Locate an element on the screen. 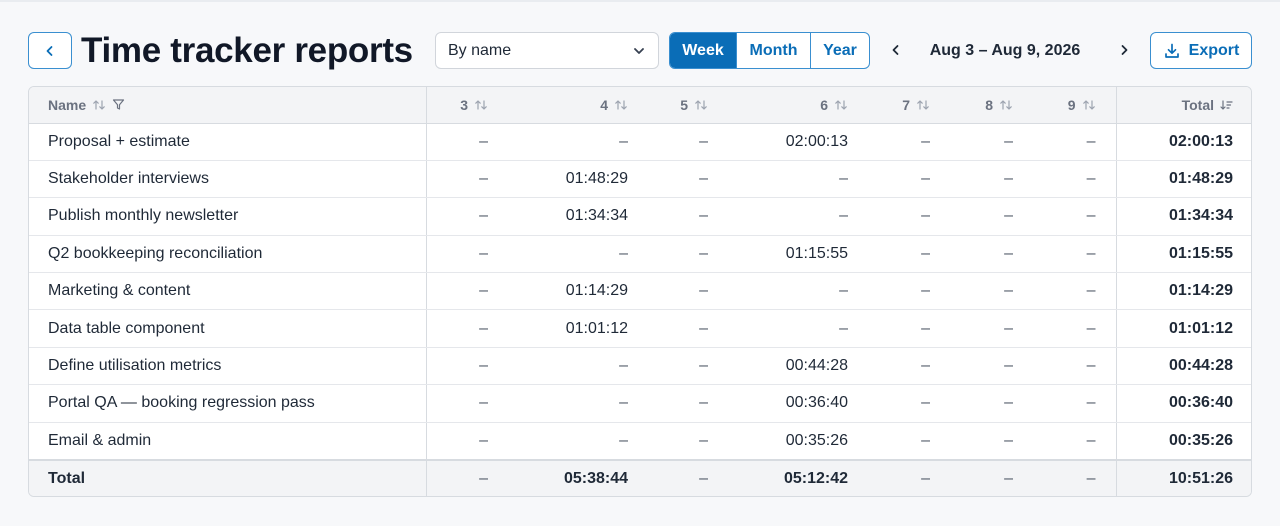 Image resolution: width=1280 pixels, height=526 pixels. day-cell: 01:48:29 is located at coordinates (578, 179).